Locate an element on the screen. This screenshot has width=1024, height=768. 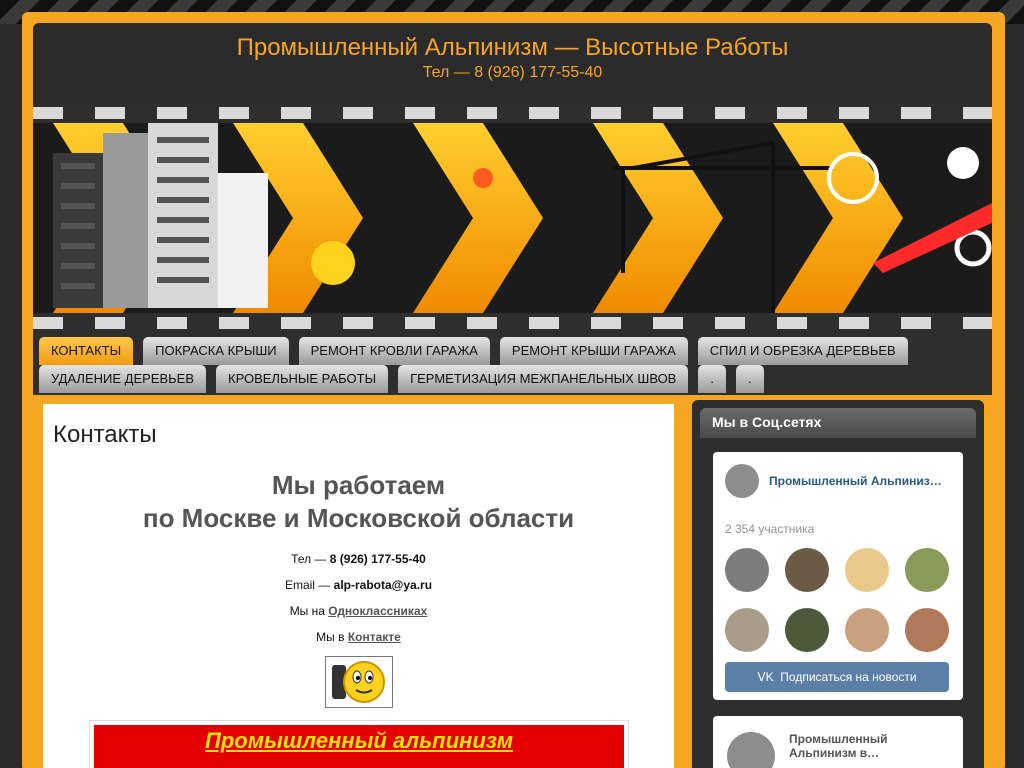
nav-tab-seam-sealing: ГЕРМЕТИЗАЦИЯ МЕЖПАНЕЛЬНЫХ ШВОВ is located at coordinates (543, 379).